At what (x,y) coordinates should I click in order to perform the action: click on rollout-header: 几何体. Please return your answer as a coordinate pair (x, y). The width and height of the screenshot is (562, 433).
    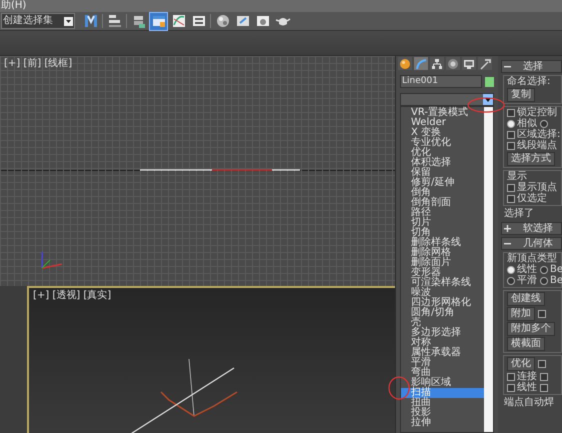
    Looking at the image, I should click on (531, 243).